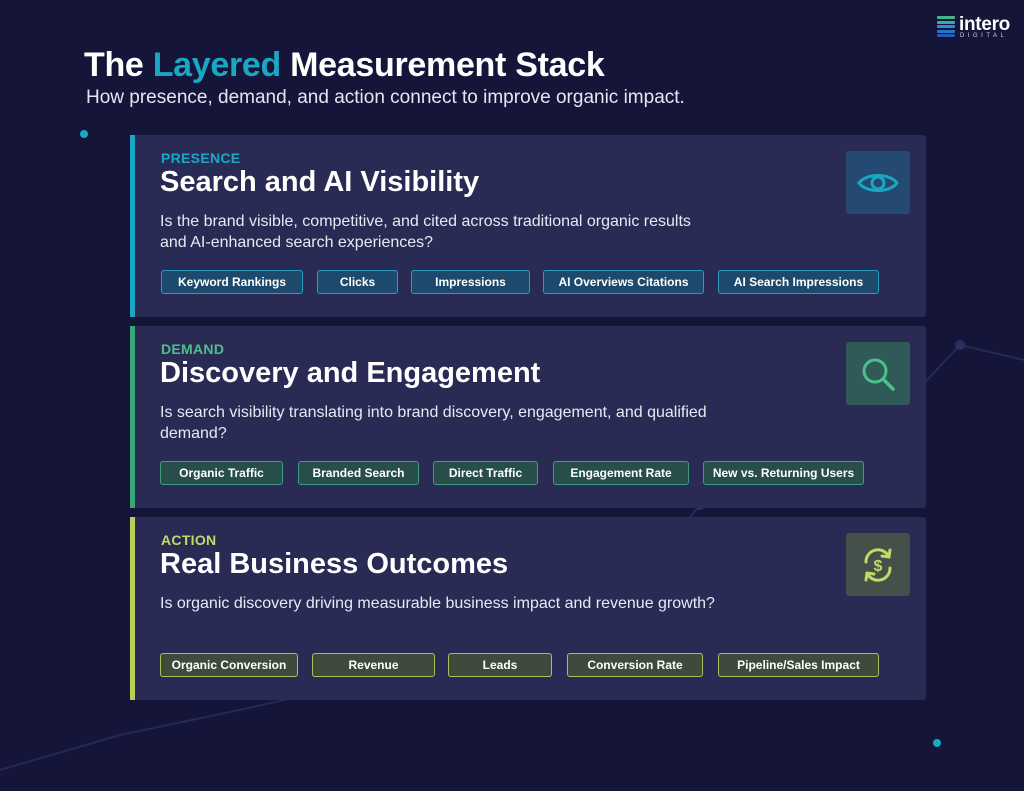 This screenshot has height=791, width=1024. I want to click on page-title: The Layered Measurement Stack, so click(344, 65).